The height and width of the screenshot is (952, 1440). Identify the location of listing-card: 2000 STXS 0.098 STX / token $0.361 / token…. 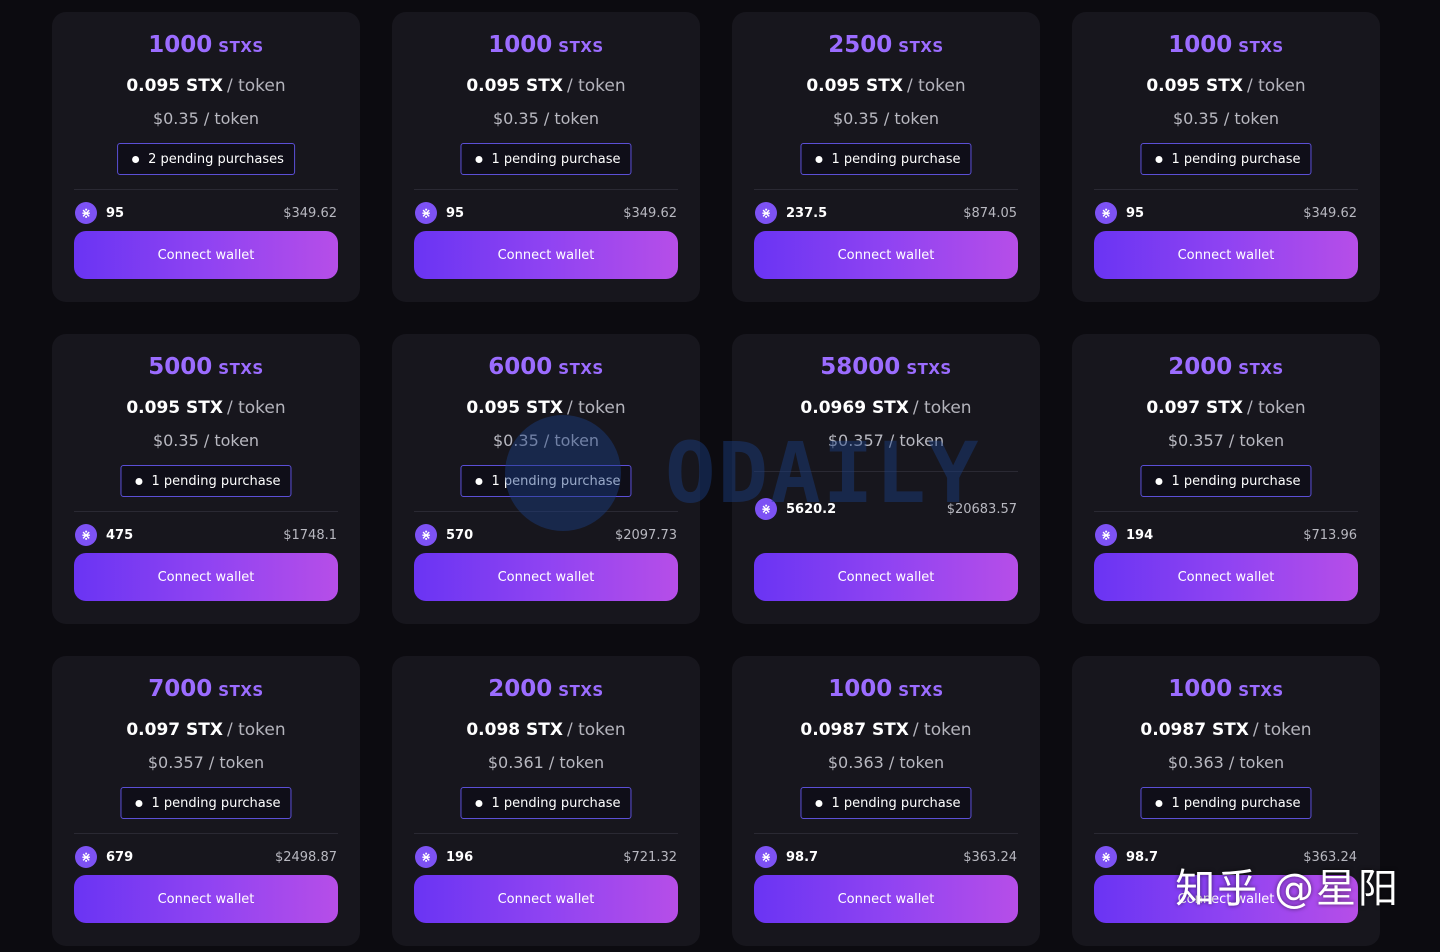
(546, 801).